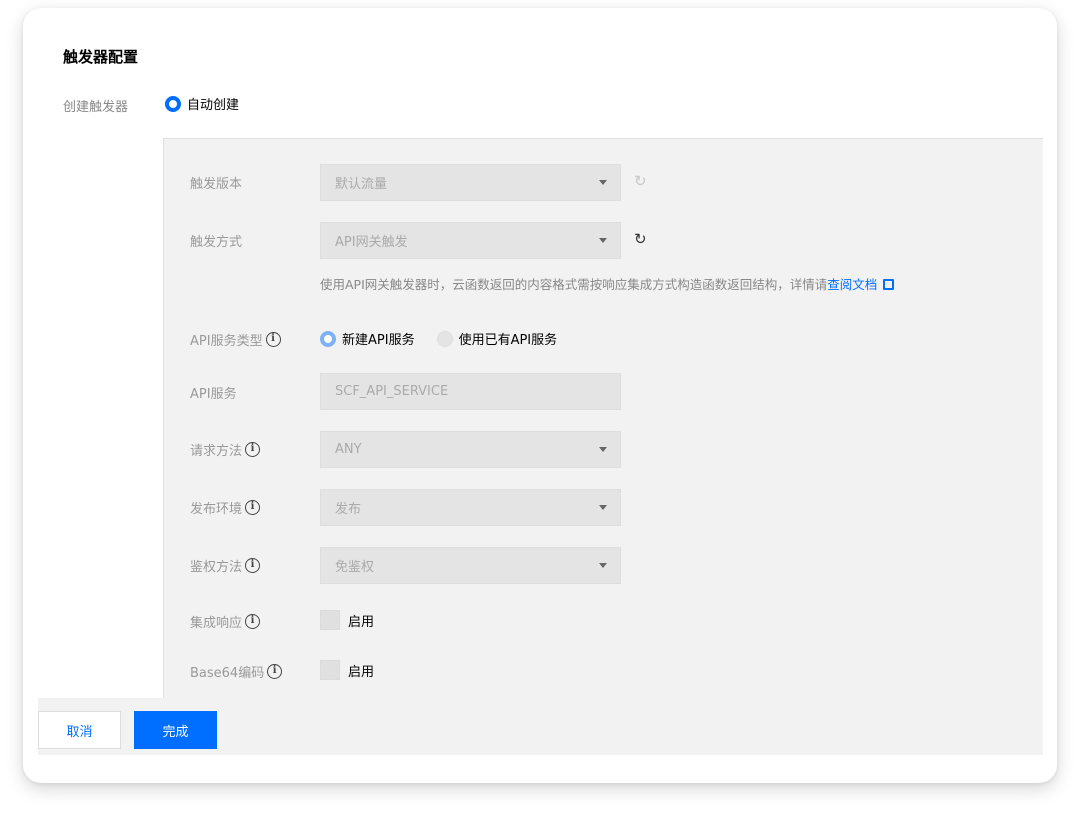  I want to click on radio-label: 新建API服务, so click(378, 340).